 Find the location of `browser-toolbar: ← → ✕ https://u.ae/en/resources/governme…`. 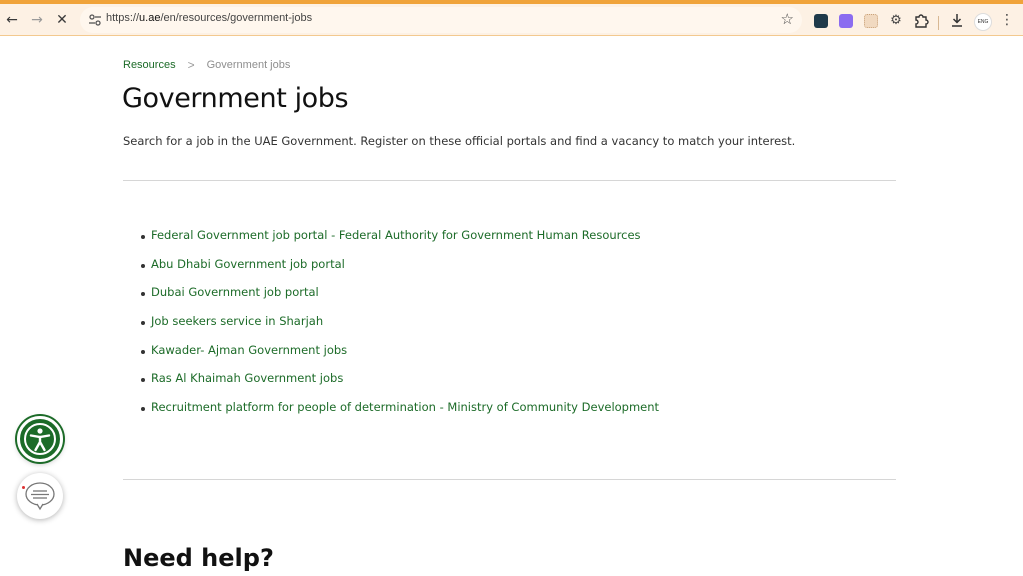

browser-toolbar: ← → ✕ https://u.ae/en/resources/governme… is located at coordinates (511, 20).